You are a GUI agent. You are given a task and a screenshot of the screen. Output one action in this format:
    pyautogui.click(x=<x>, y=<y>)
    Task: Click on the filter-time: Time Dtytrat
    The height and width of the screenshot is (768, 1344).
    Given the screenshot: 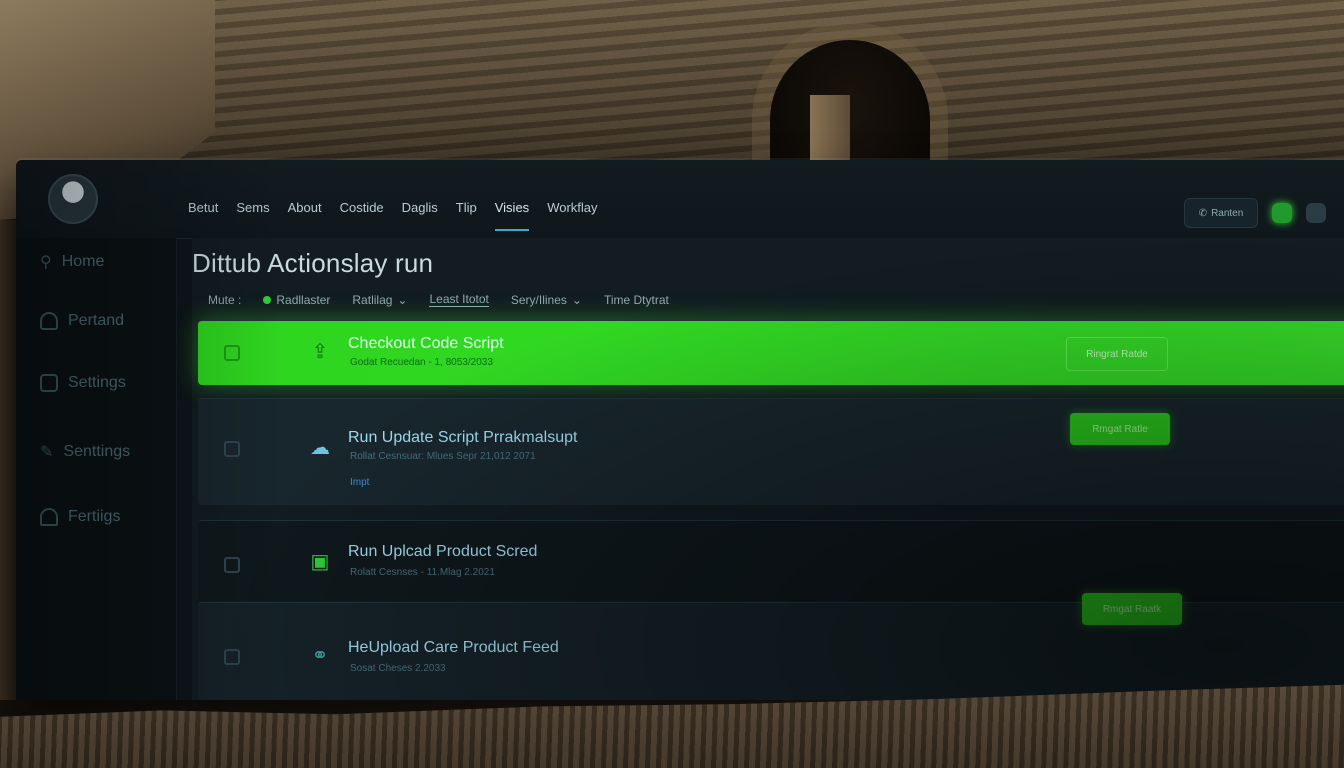 What is the action you would take?
    pyautogui.click(x=636, y=300)
    